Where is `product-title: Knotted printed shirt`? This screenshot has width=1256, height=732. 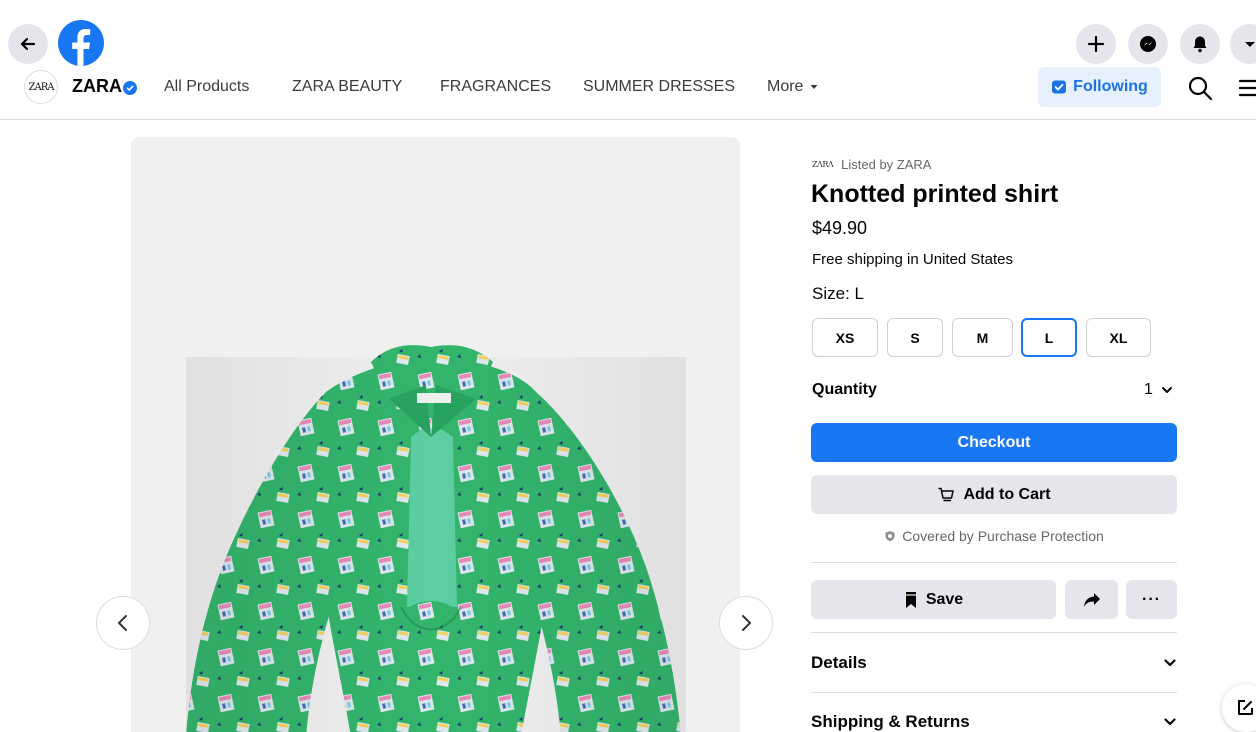
product-title: Knotted printed shirt is located at coordinates (935, 194).